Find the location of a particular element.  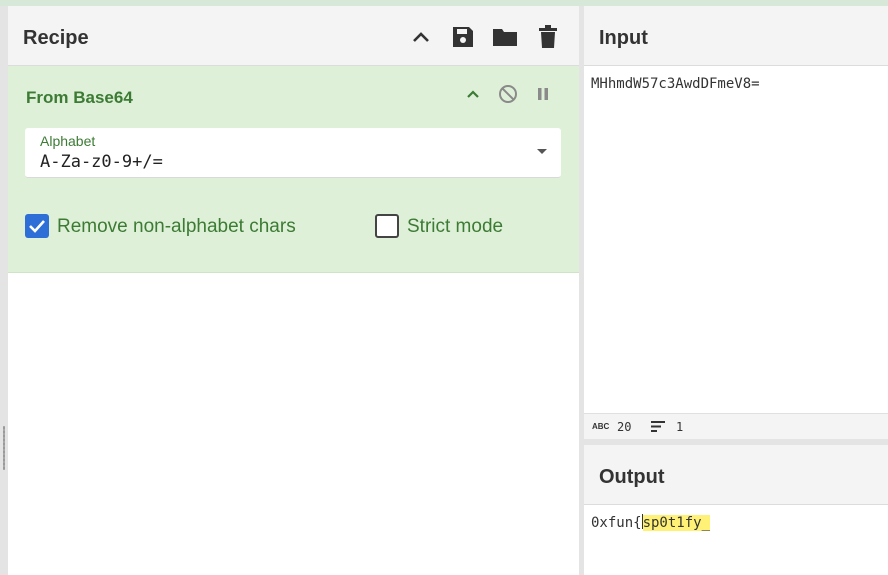

output-title: Output is located at coordinates (632, 477).